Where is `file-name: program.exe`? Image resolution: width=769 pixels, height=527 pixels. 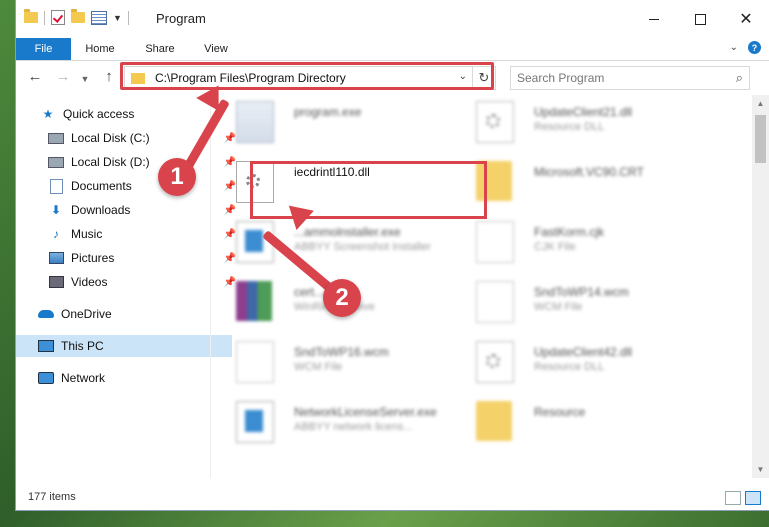 file-name: program.exe is located at coordinates (328, 112).